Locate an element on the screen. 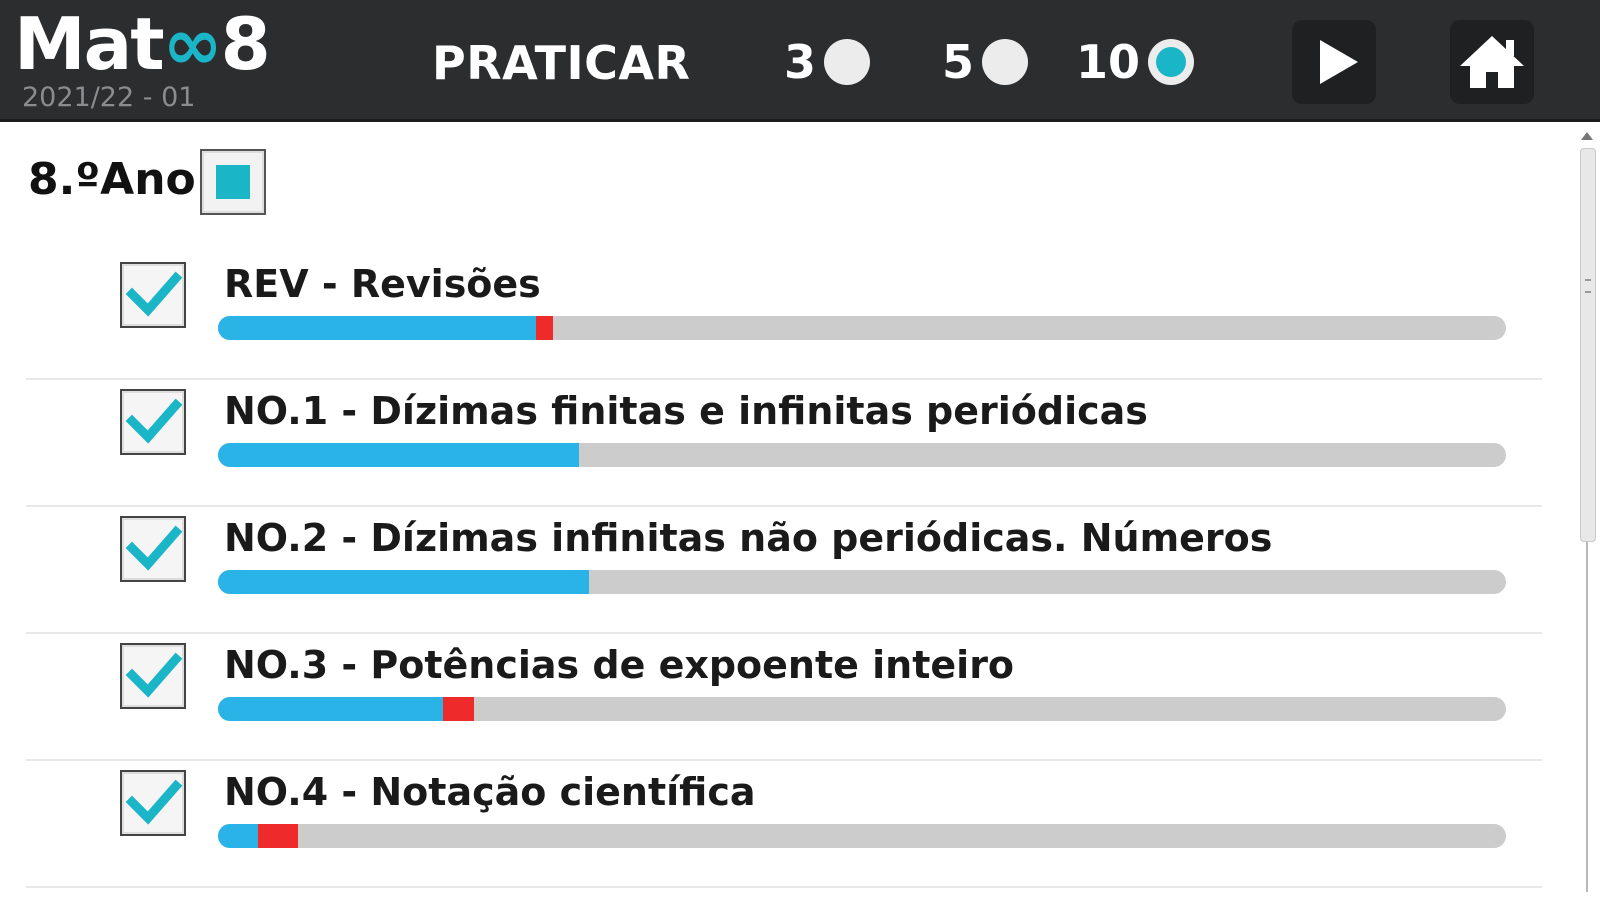 The image size is (1600, 900). mode-title: PRATICAR is located at coordinates (561, 63).